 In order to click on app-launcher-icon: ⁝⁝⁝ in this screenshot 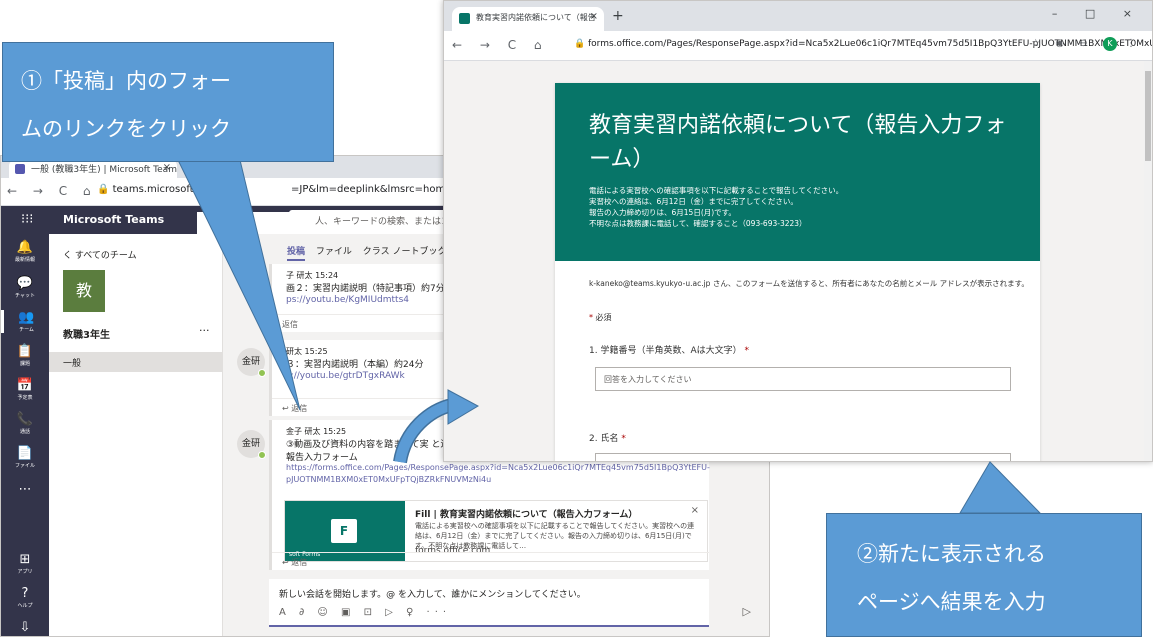, I will do `click(27, 219)`.